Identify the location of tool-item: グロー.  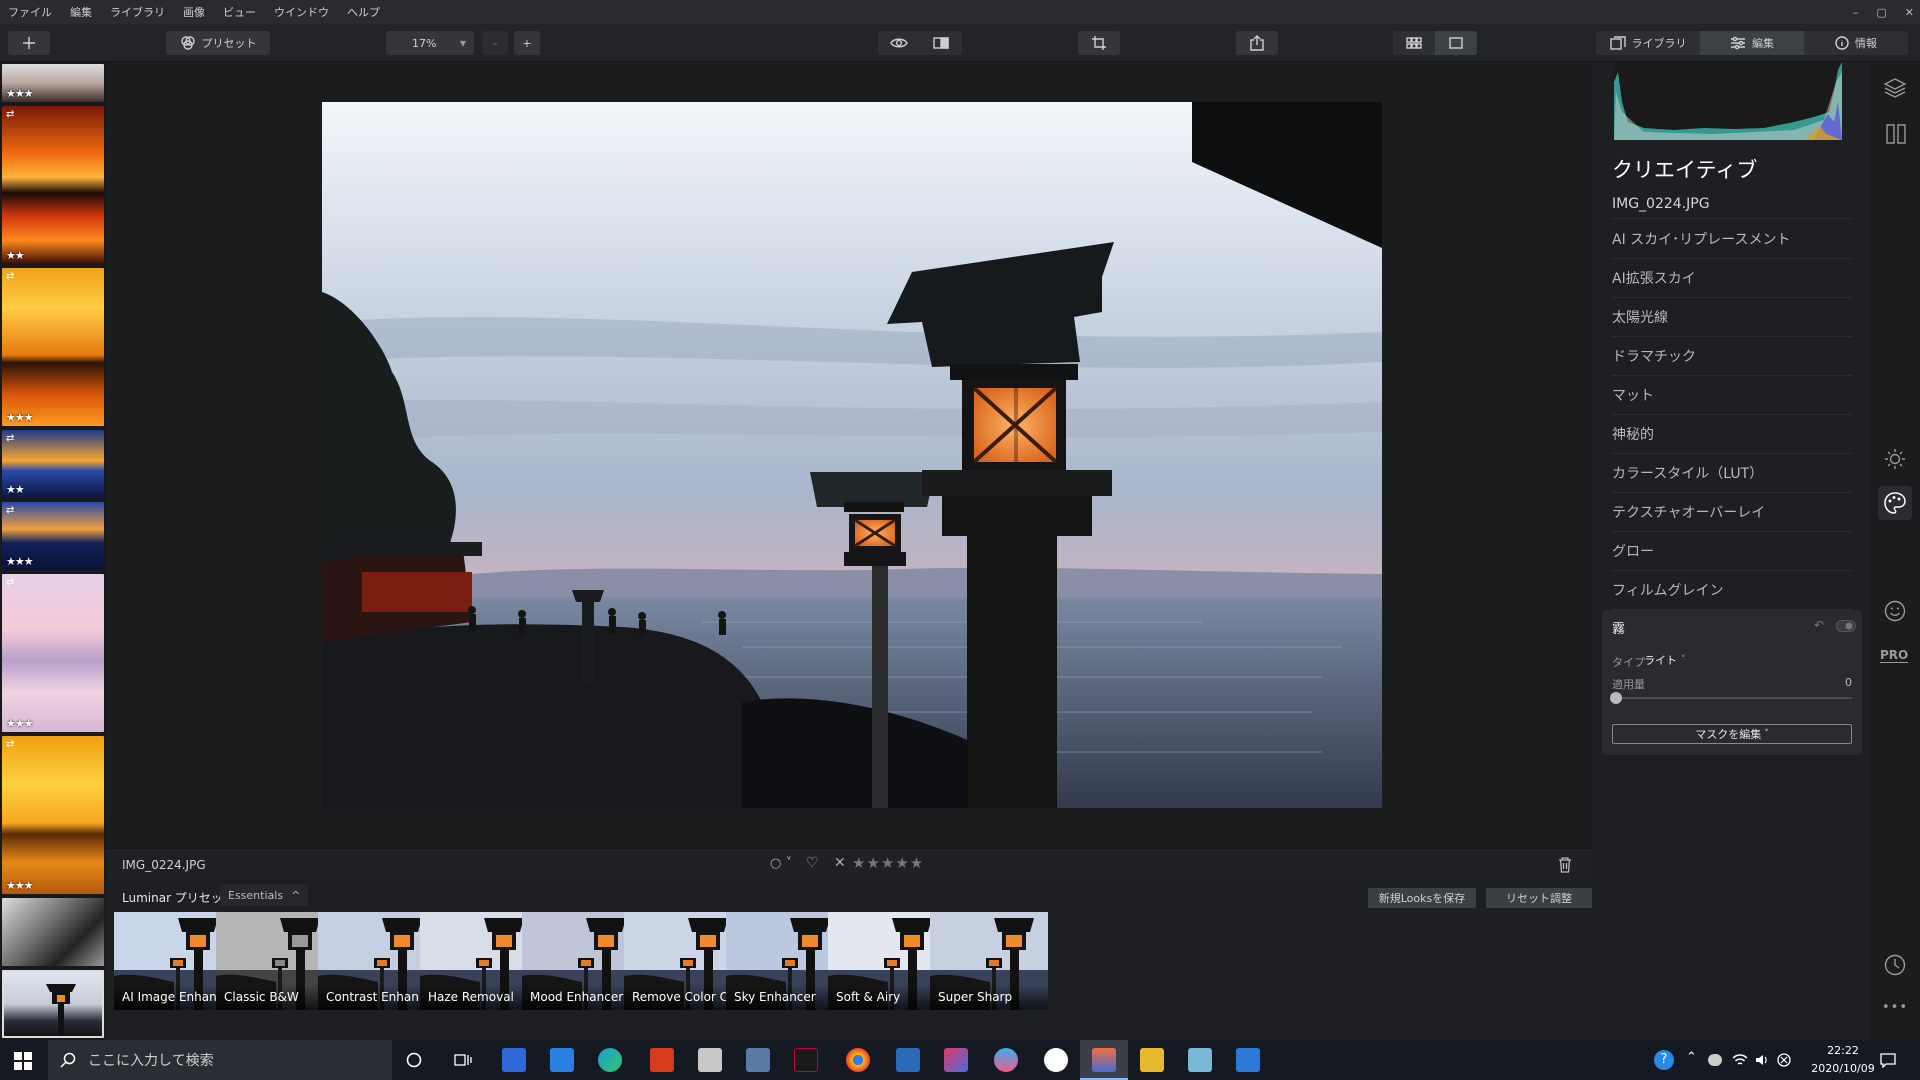
(1732, 551).